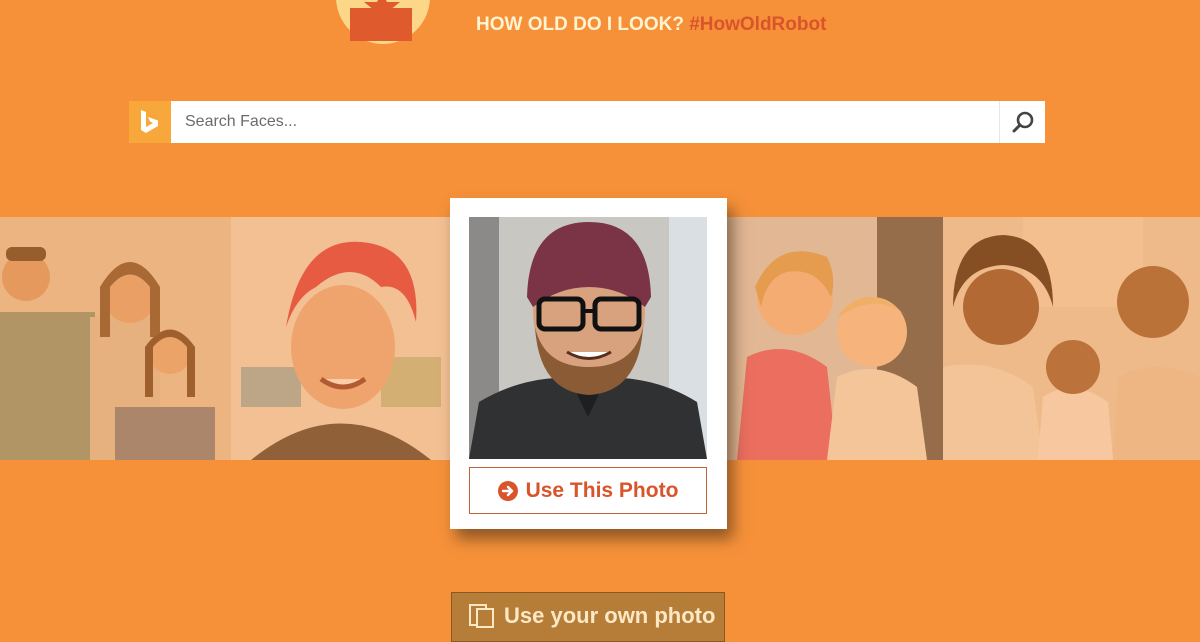 The width and height of the screenshot is (1200, 642). What do you see at coordinates (580, 24) in the screenshot?
I see `tagline-question: HOW OLD DO I LOOK?` at bounding box center [580, 24].